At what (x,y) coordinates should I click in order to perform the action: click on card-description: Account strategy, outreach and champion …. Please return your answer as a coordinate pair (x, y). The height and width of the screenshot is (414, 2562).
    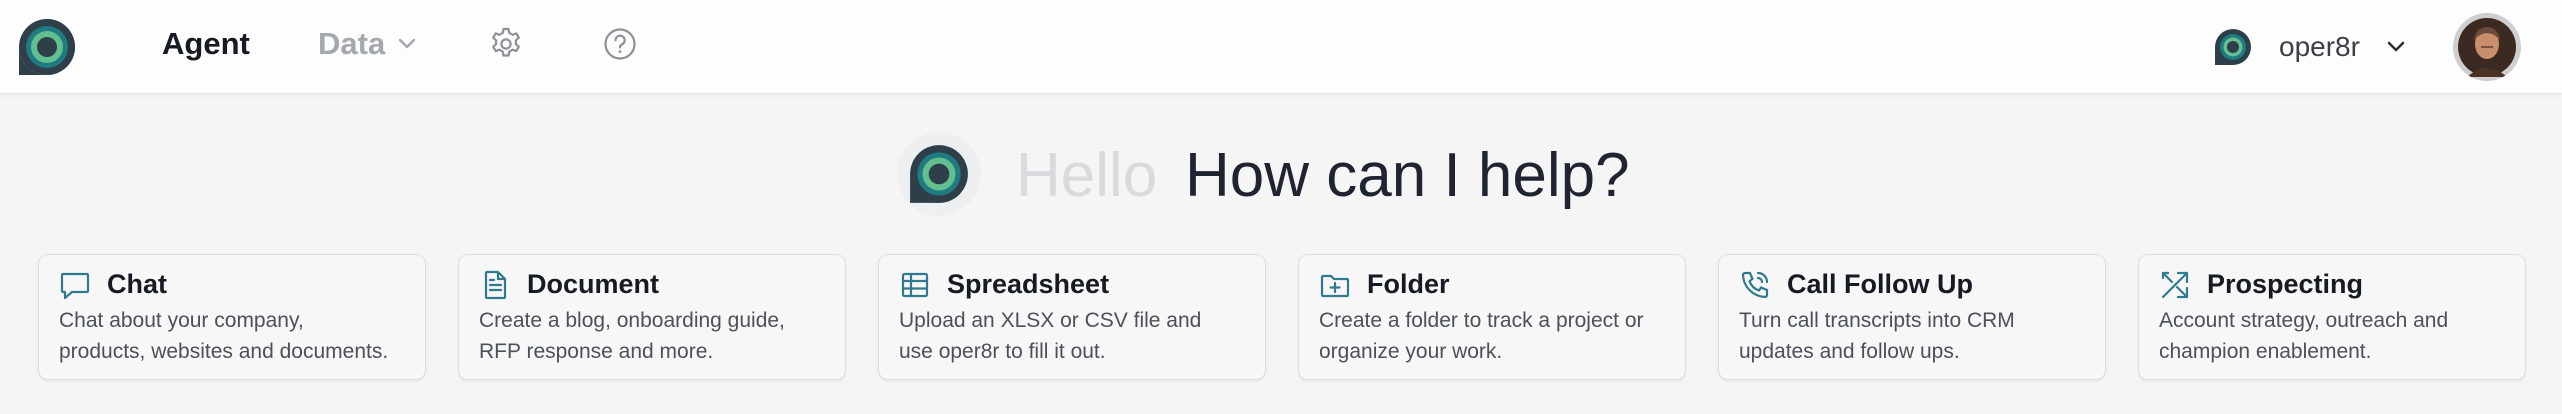
    Looking at the image, I should click on (2337, 336).